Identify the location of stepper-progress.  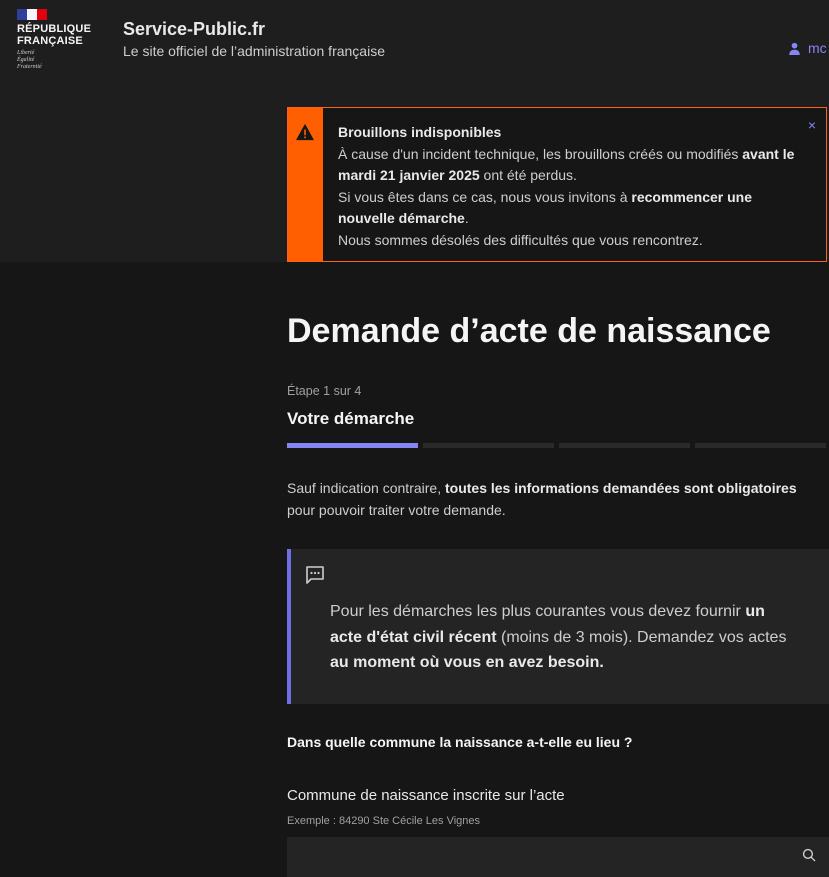
(556, 445).